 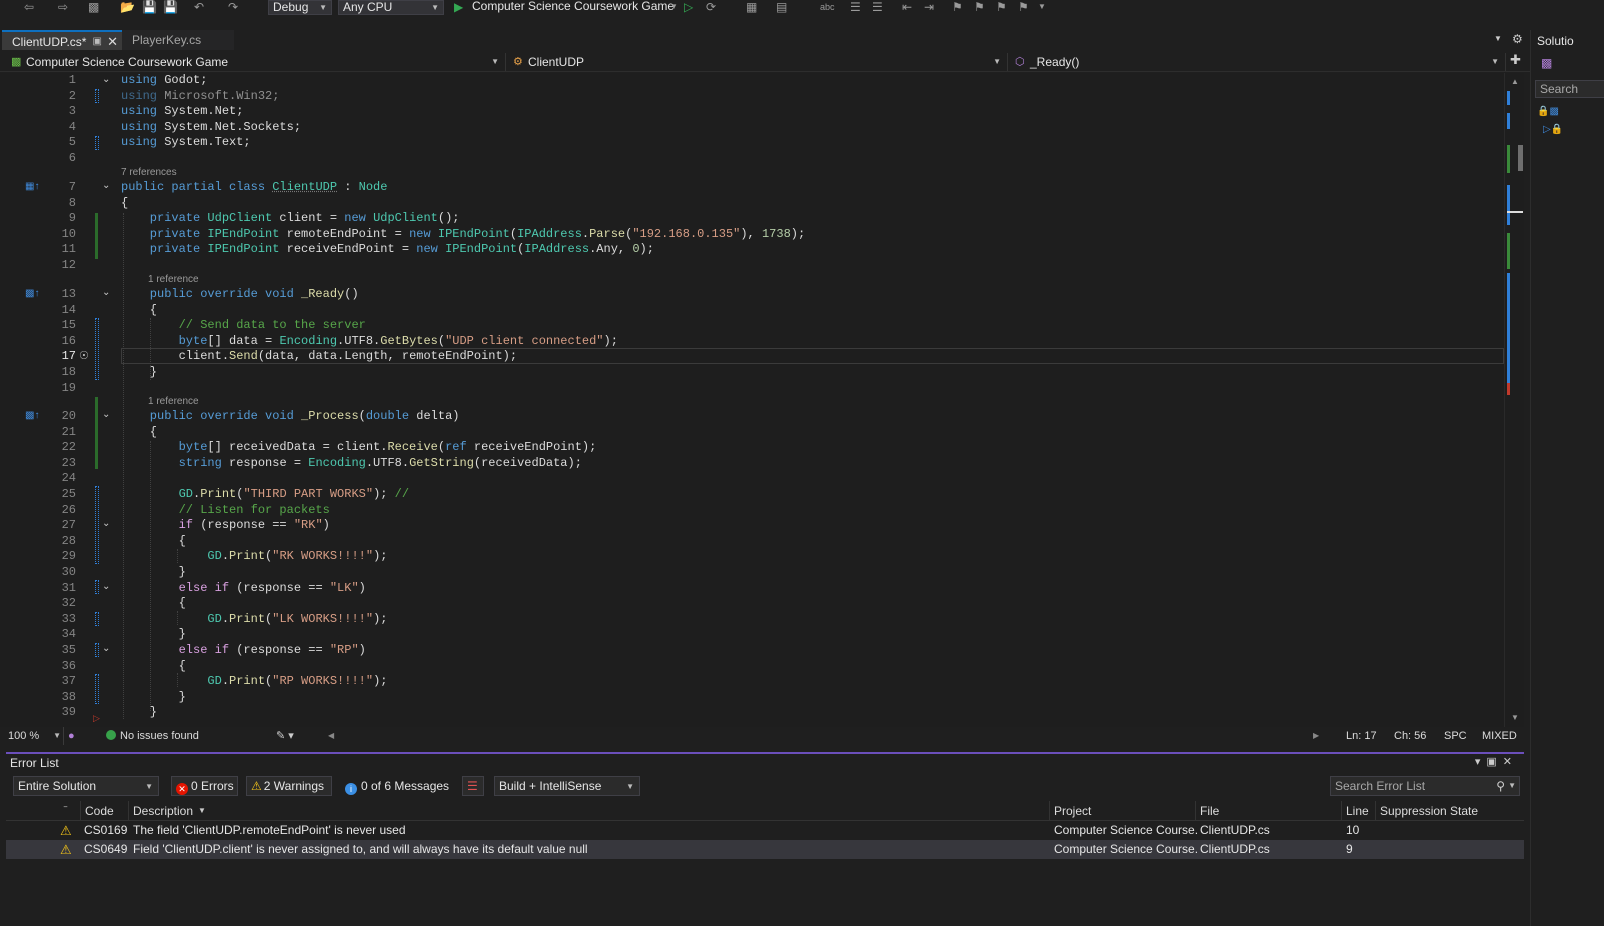 What do you see at coordinates (752, 295) in the screenshot?
I see `code-line: 13 public override void _Ready()` at bounding box center [752, 295].